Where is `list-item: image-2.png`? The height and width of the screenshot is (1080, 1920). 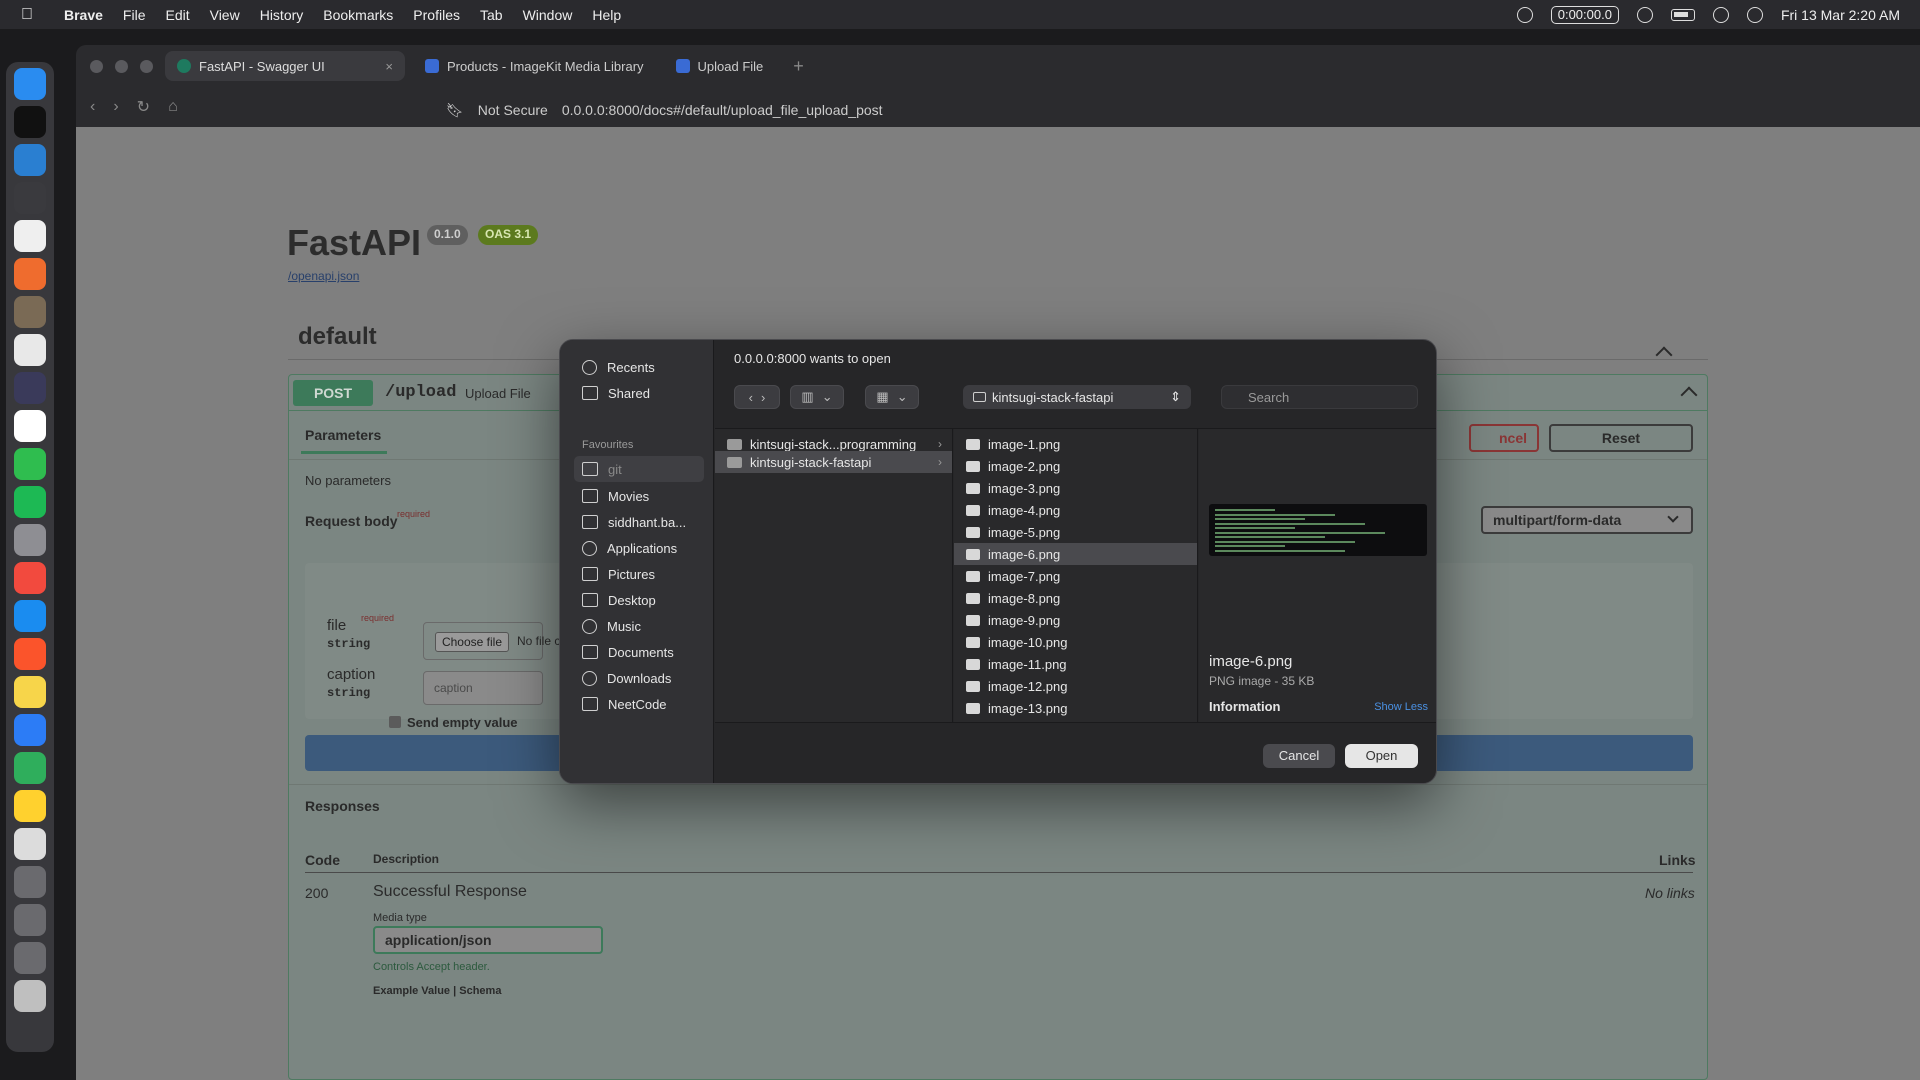
list-item: image-2.png is located at coordinates (1075, 466).